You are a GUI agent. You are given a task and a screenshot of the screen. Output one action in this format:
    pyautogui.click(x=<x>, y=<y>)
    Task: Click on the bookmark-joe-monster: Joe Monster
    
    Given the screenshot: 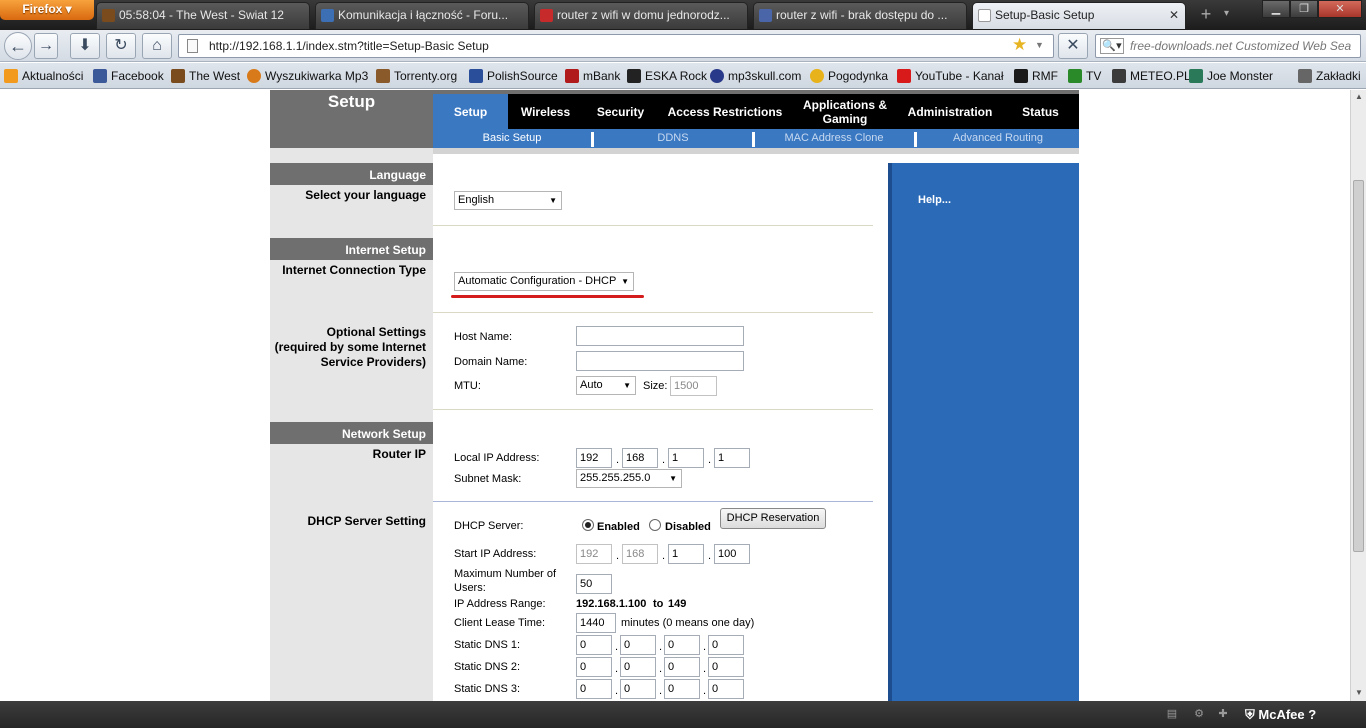 What is the action you would take?
    pyautogui.click(x=1231, y=76)
    